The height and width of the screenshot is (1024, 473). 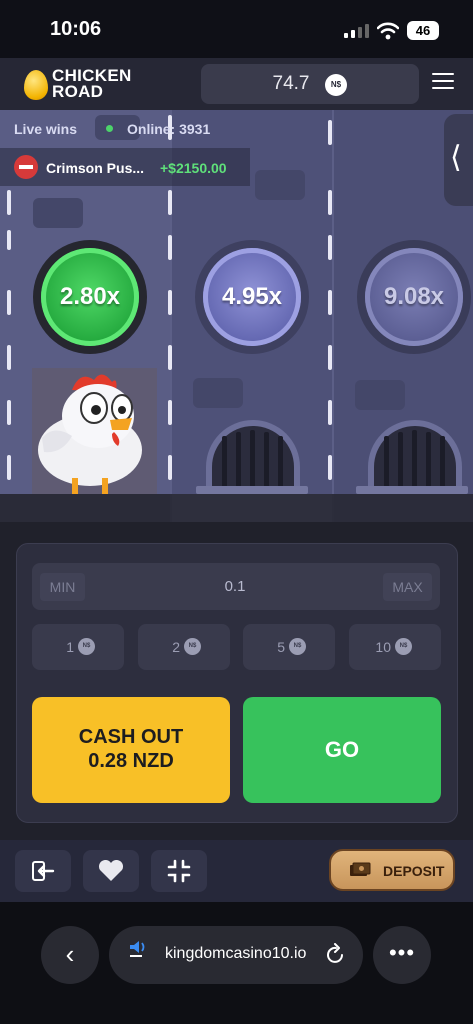 What do you see at coordinates (109, 128) in the screenshot?
I see `online-status-dot` at bounding box center [109, 128].